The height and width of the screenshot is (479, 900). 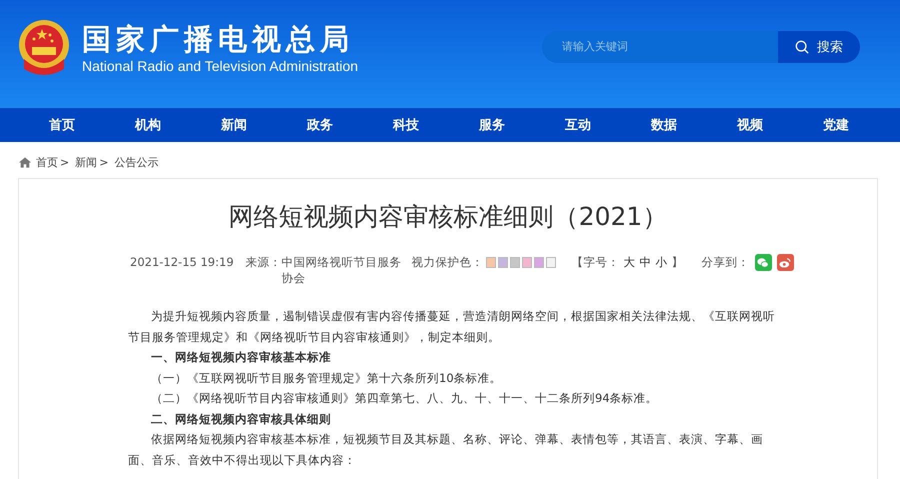 What do you see at coordinates (726, 262) in the screenshot?
I see `share-label: 分享到：` at bounding box center [726, 262].